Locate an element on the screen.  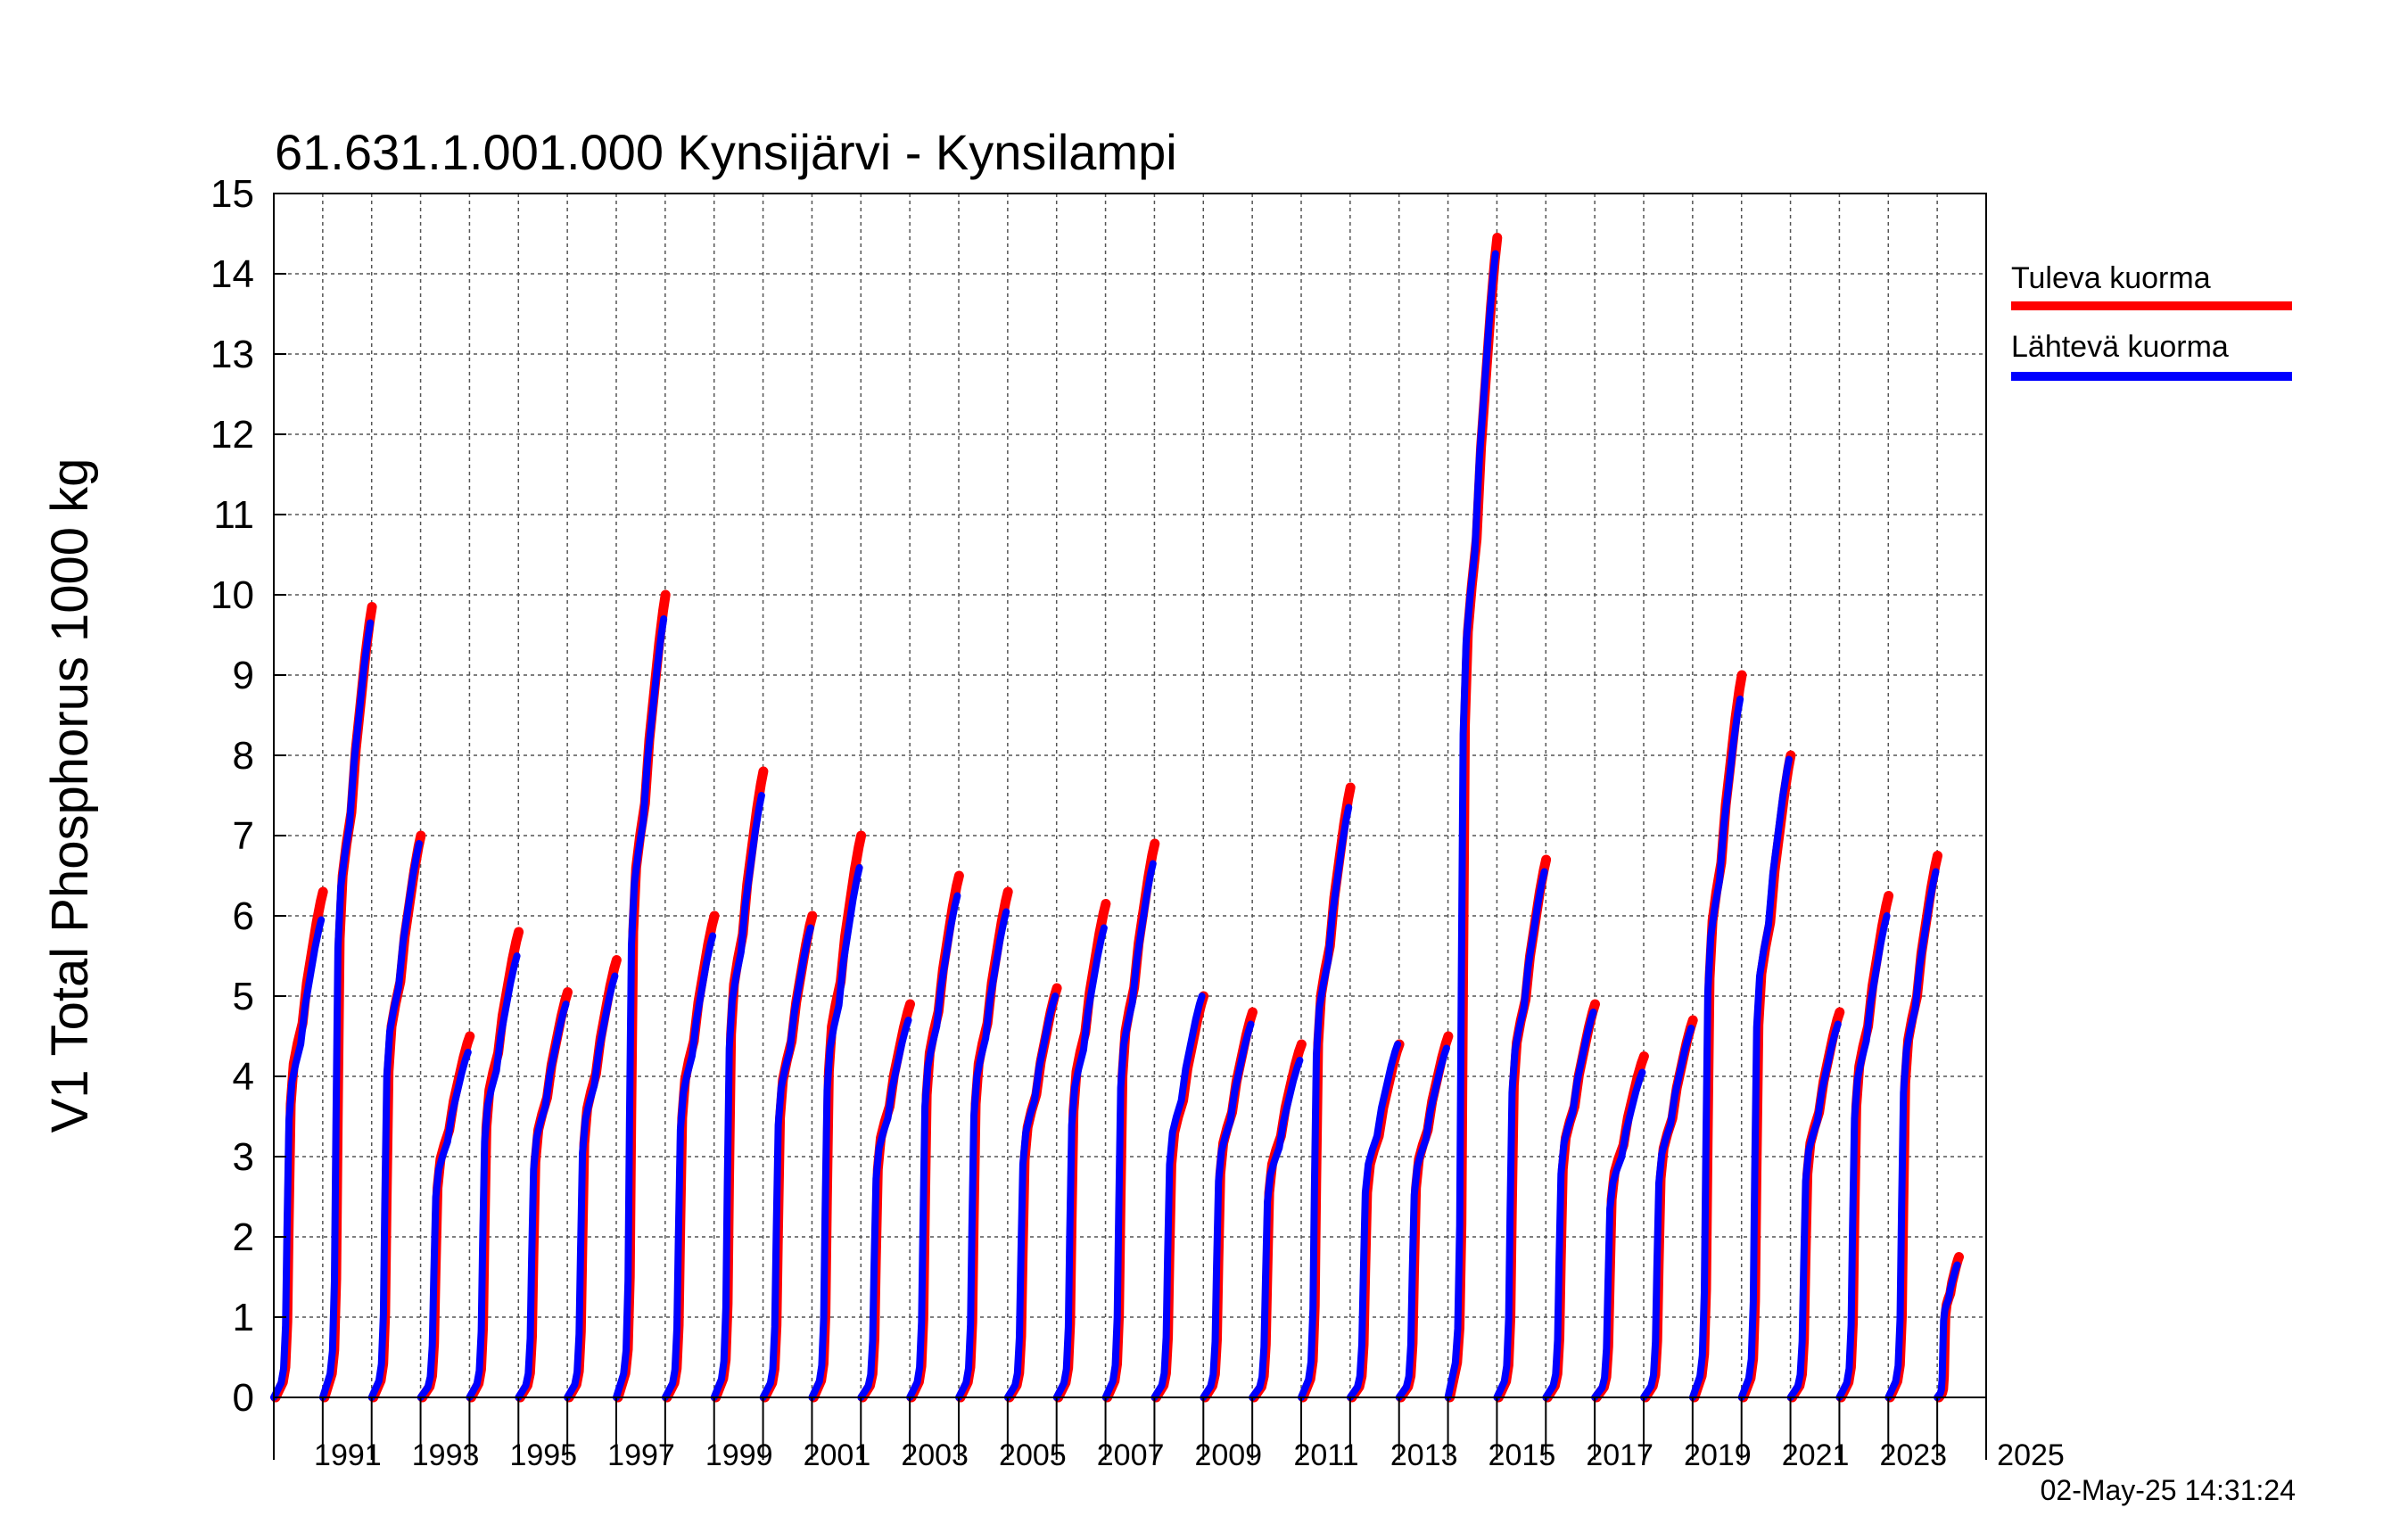
x-tick-label: 1997 is located at coordinates (641, 1455).